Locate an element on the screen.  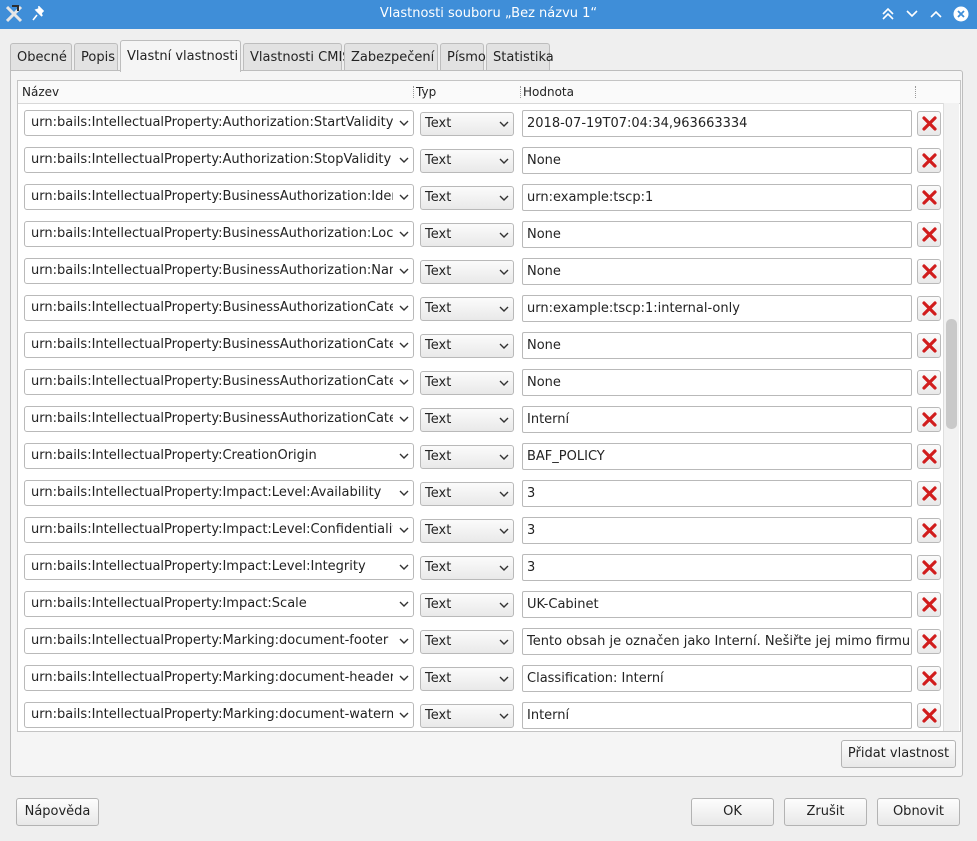
vertical-scrollbar is located at coordinates (951, 417).